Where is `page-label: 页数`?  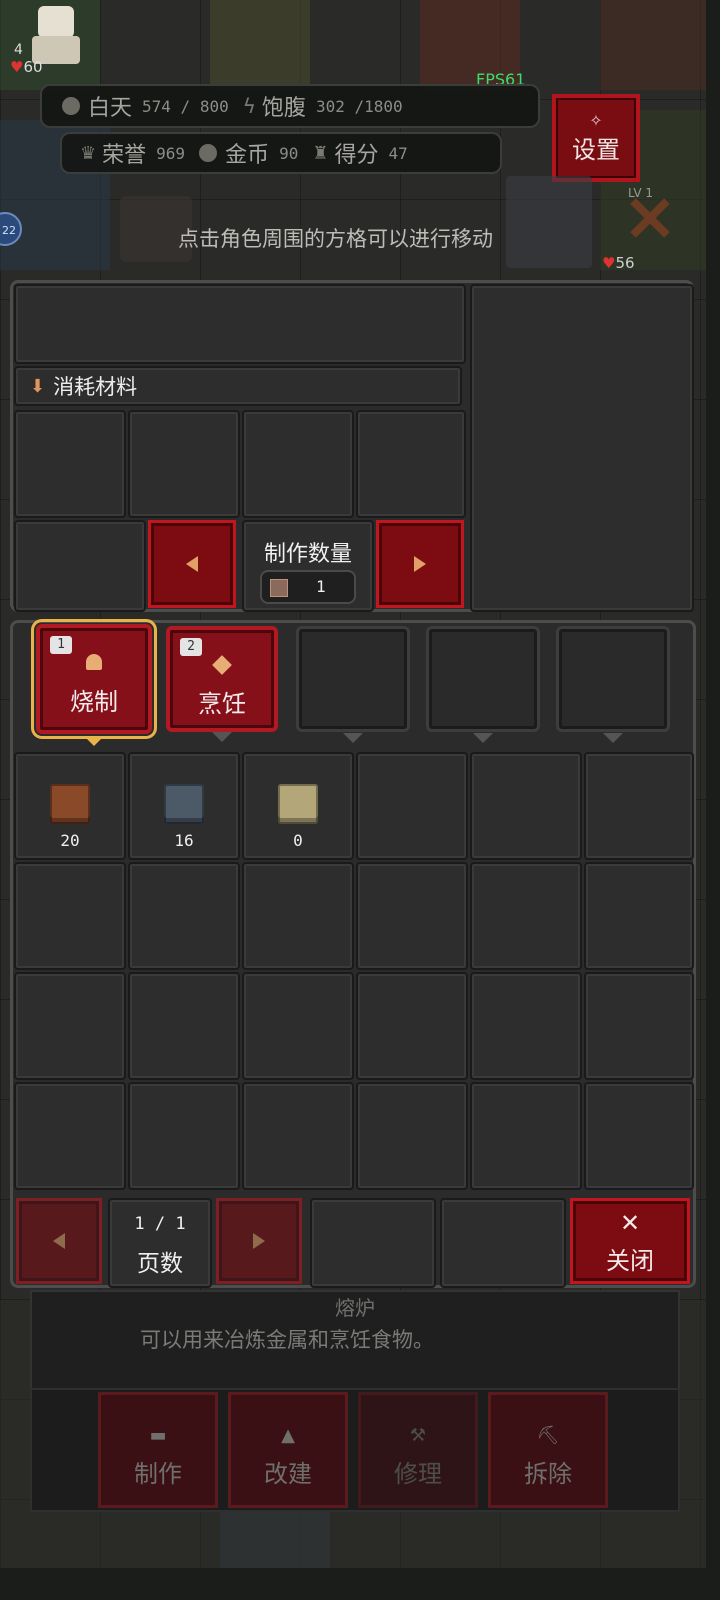
page-label: 页数 is located at coordinates (160, 1264).